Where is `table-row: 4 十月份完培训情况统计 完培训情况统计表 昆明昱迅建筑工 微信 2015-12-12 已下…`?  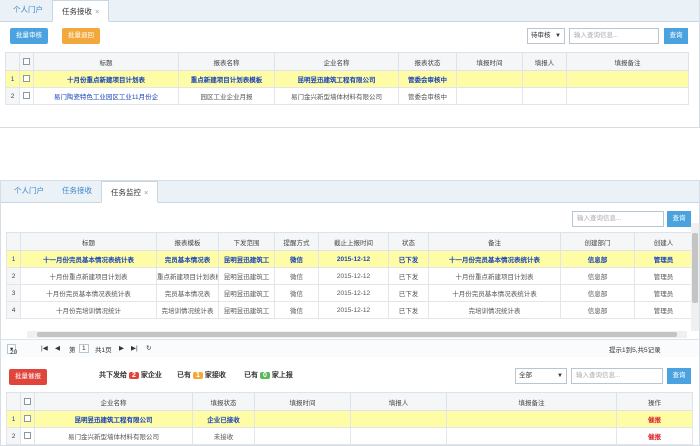 table-row: 4 十月份完培训情况统计 完培训情况统计表 昆明昱迅建筑工 微信 2015-12-12 已下… is located at coordinates (349, 310).